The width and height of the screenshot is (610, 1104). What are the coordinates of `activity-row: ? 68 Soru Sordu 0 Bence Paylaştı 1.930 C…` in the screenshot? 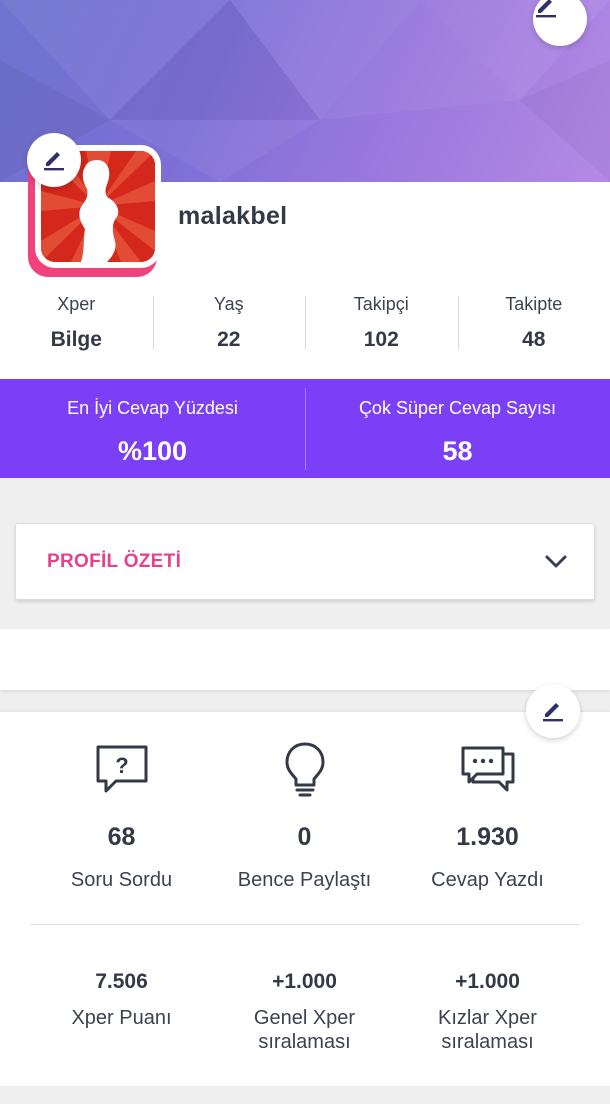 It's located at (304, 816).